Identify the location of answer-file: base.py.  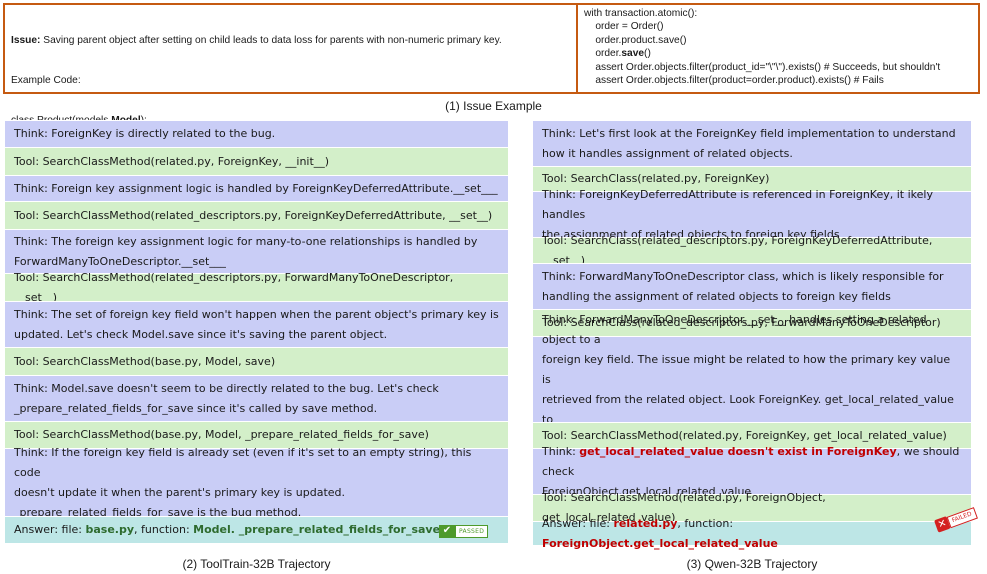
(110, 529).